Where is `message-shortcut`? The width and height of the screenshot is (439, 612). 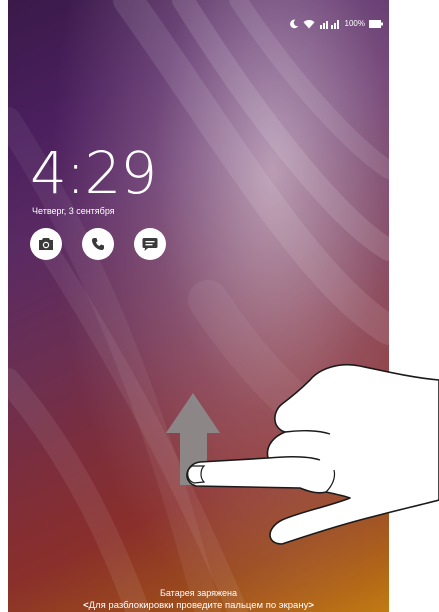
message-shortcut is located at coordinates (150, 244).